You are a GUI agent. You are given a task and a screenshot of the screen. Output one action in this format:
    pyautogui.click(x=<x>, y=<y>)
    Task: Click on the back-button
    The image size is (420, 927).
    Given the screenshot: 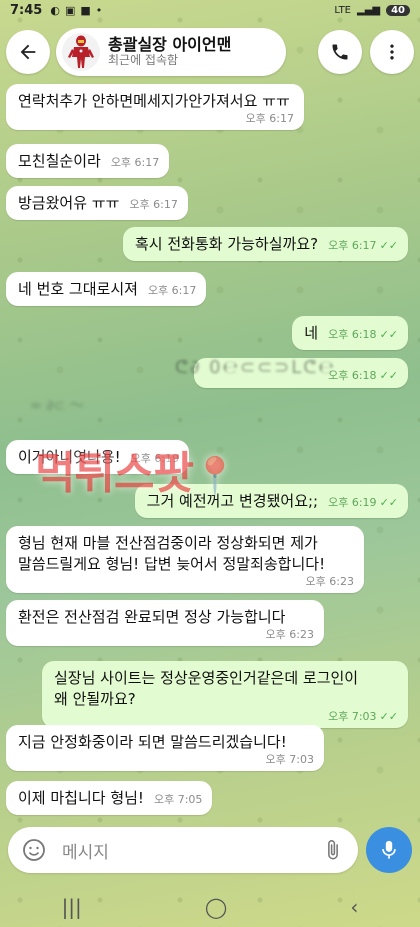 What is the action you would take?
    pyautogui.click(x=28, y=52)
    